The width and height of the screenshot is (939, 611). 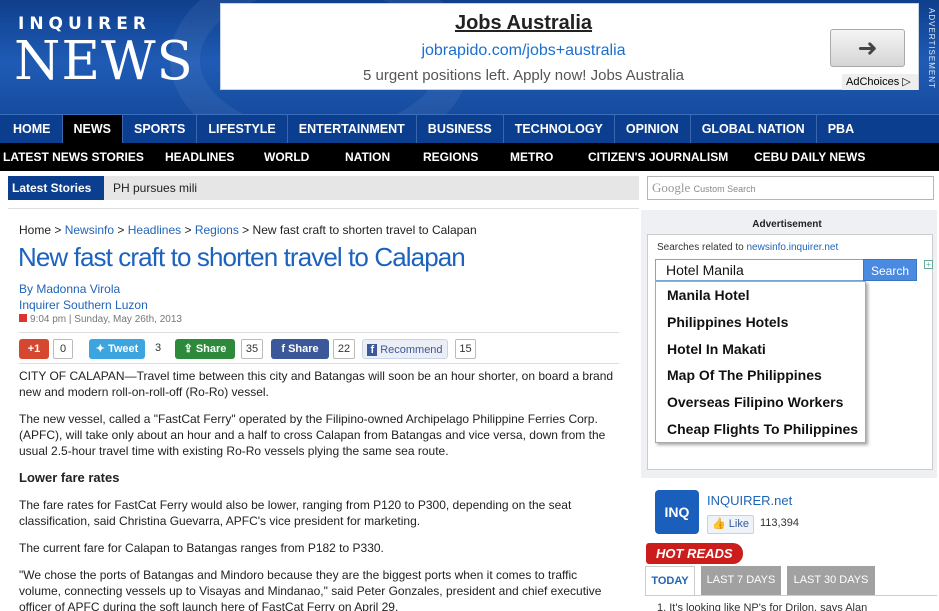 I want to click on facebook-recommend-button: f Recommend, so click(x=405, y=349).